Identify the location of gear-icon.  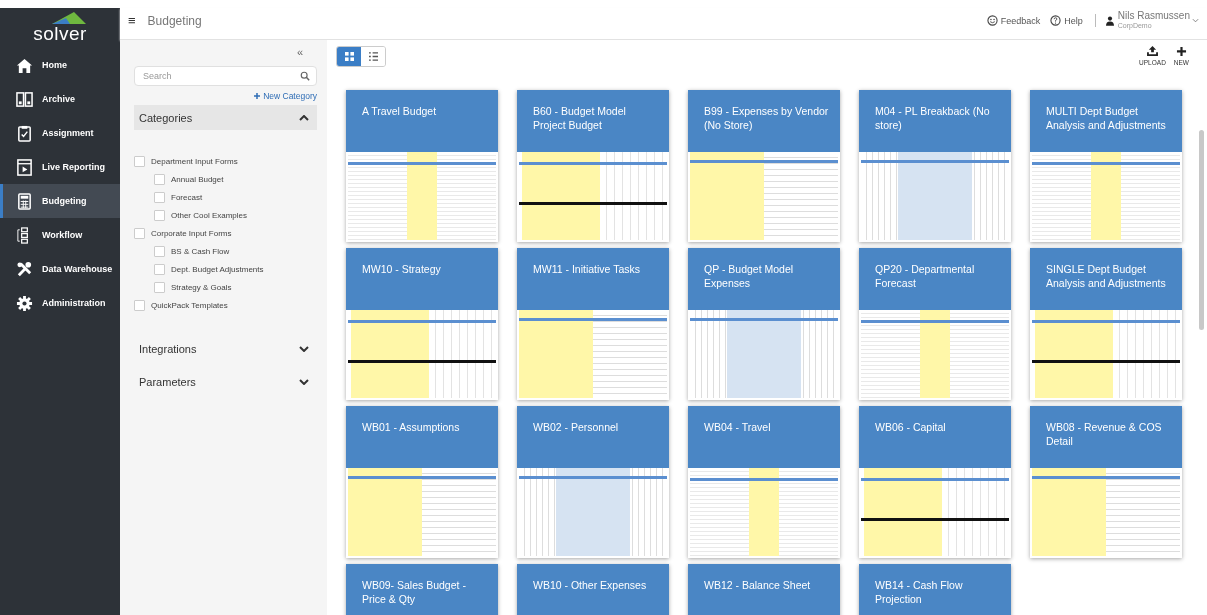
(24, 303).